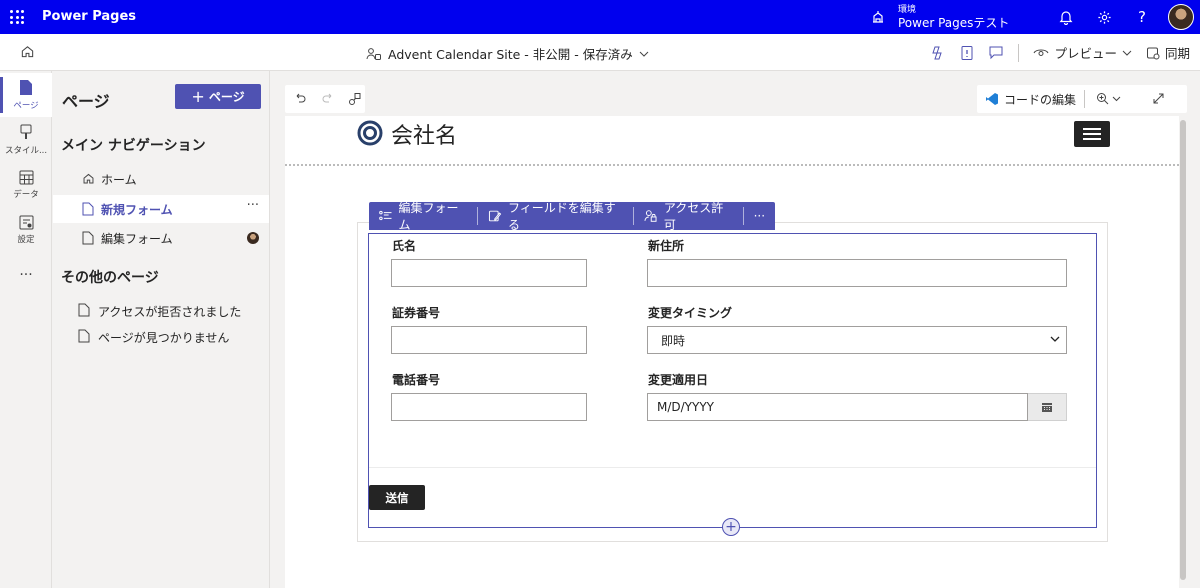 This screenshot has height=588, width=1200. I want to click on effective-date-placeholder: M/D/YYYY, so click(685, 407).